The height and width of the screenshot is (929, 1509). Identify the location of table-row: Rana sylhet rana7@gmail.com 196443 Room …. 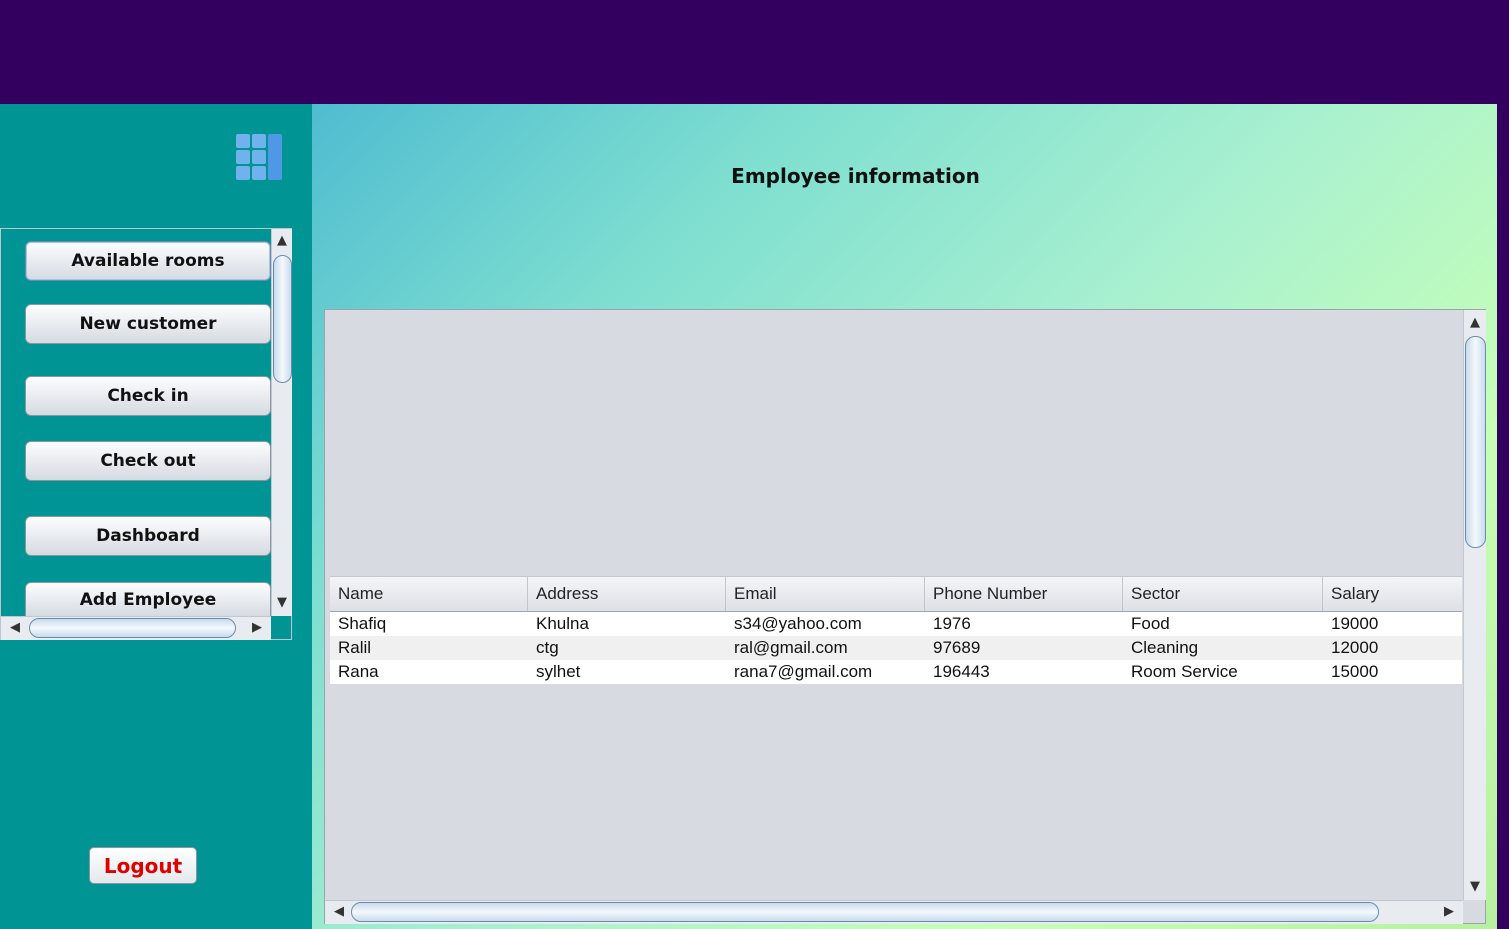
(896, 672).